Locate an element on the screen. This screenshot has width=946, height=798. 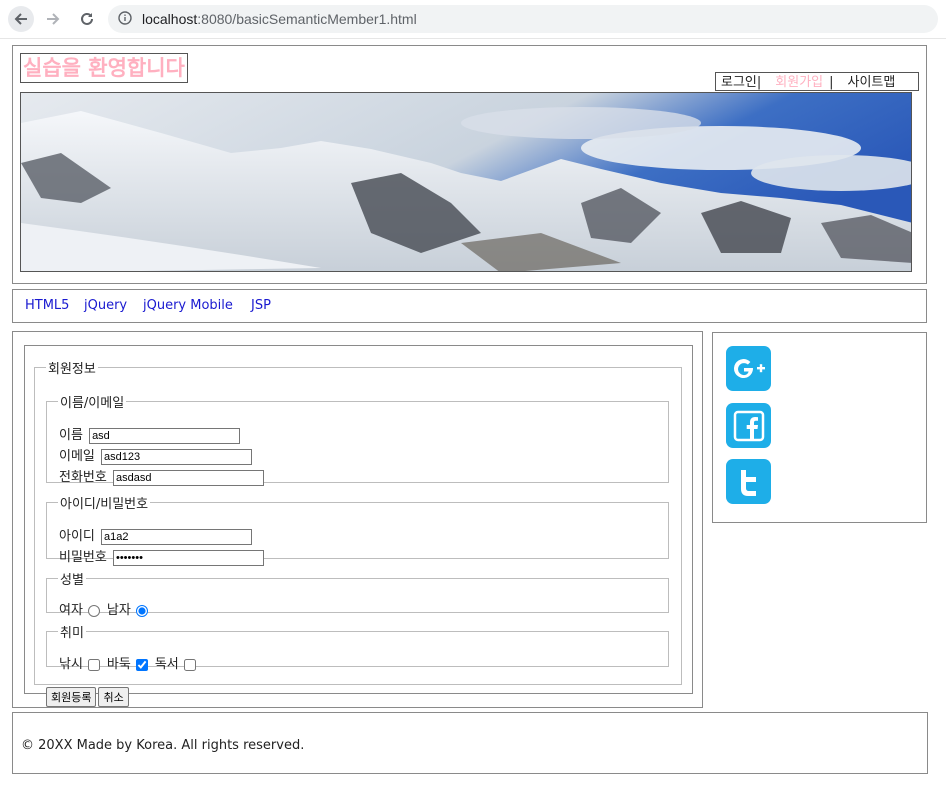
gender-fieldset: 성별 여자 남자 is located at coordinates (357, 593).